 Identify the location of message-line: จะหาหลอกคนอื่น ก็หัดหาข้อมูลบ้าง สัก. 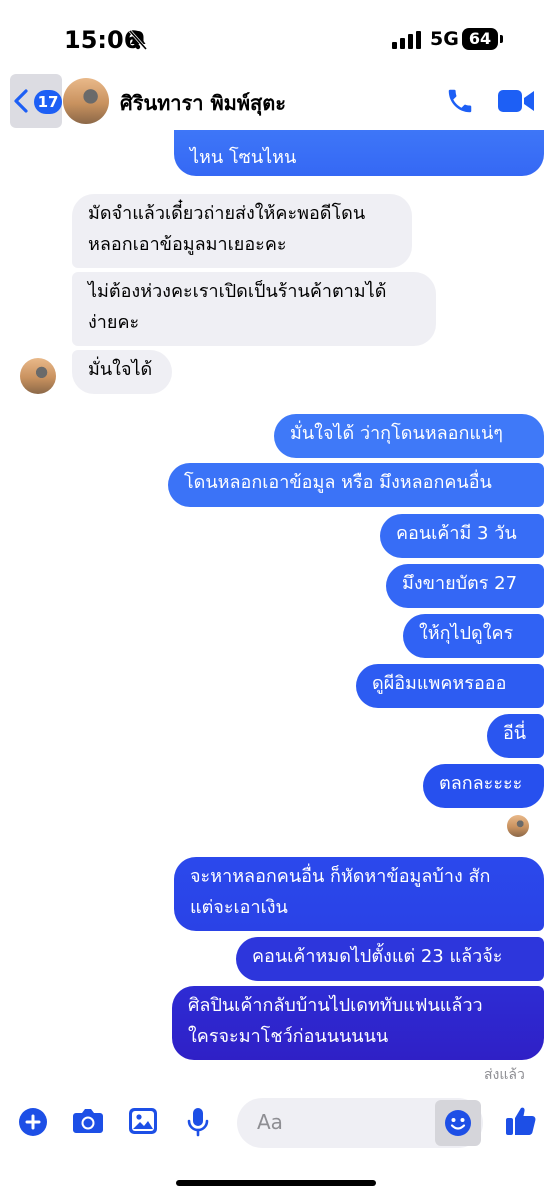
(340, 876).